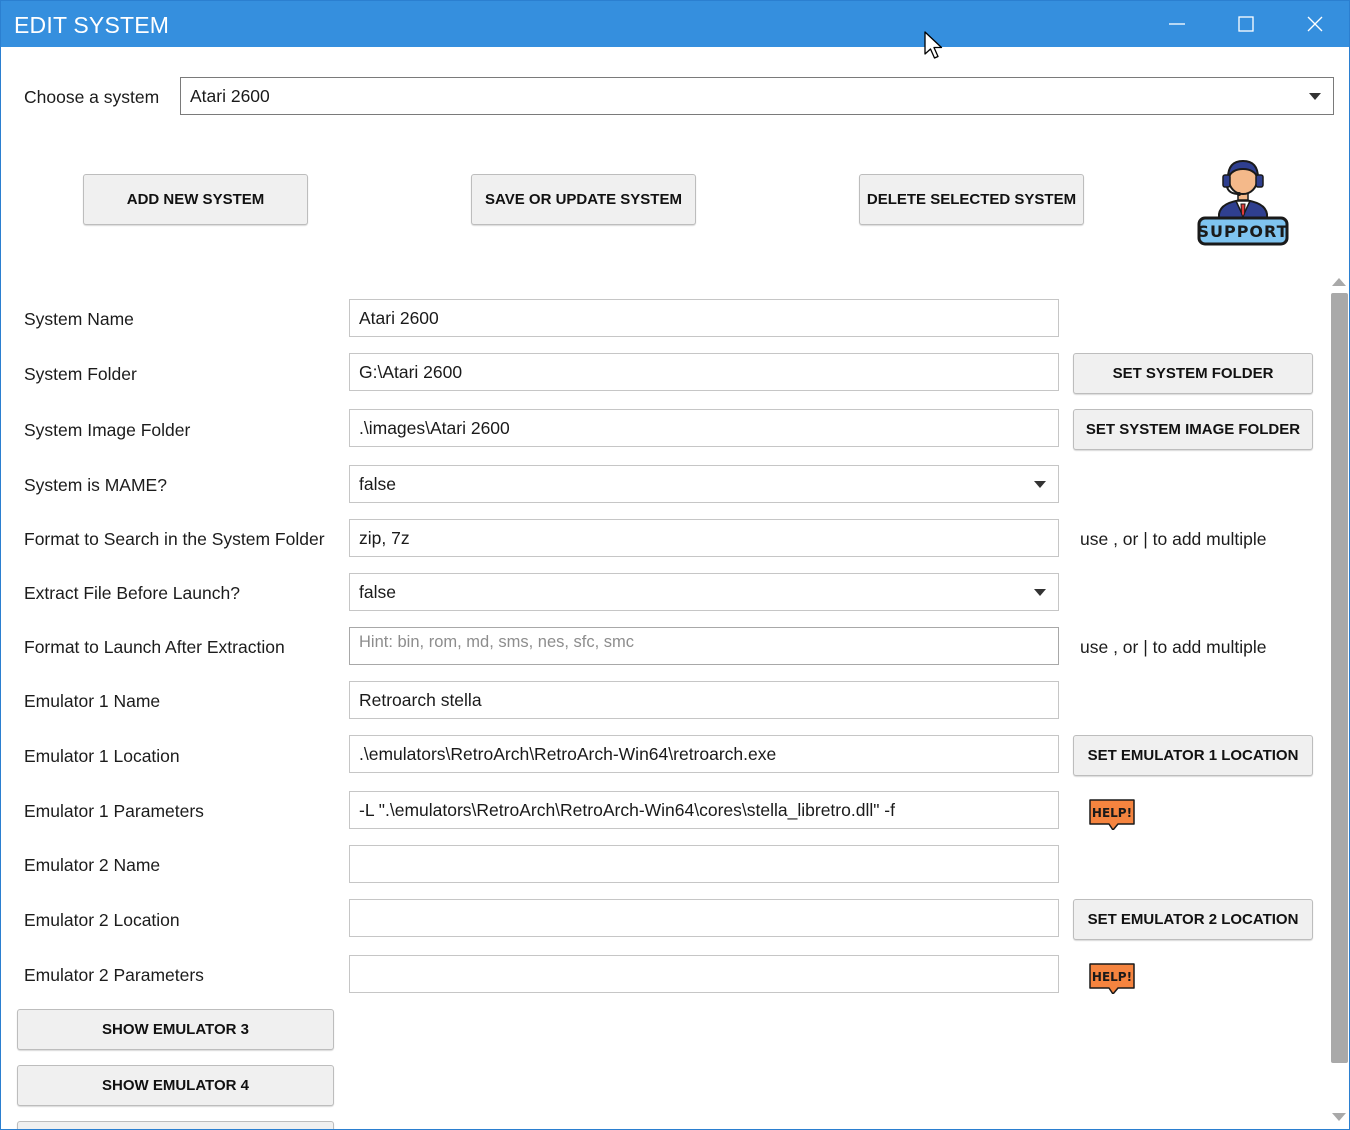 The image size is (1350, 1130). What do you see at coordinates (704, 864) in the screenshot?
I see `emulator2-name-field` at bounding box center [704, 864].